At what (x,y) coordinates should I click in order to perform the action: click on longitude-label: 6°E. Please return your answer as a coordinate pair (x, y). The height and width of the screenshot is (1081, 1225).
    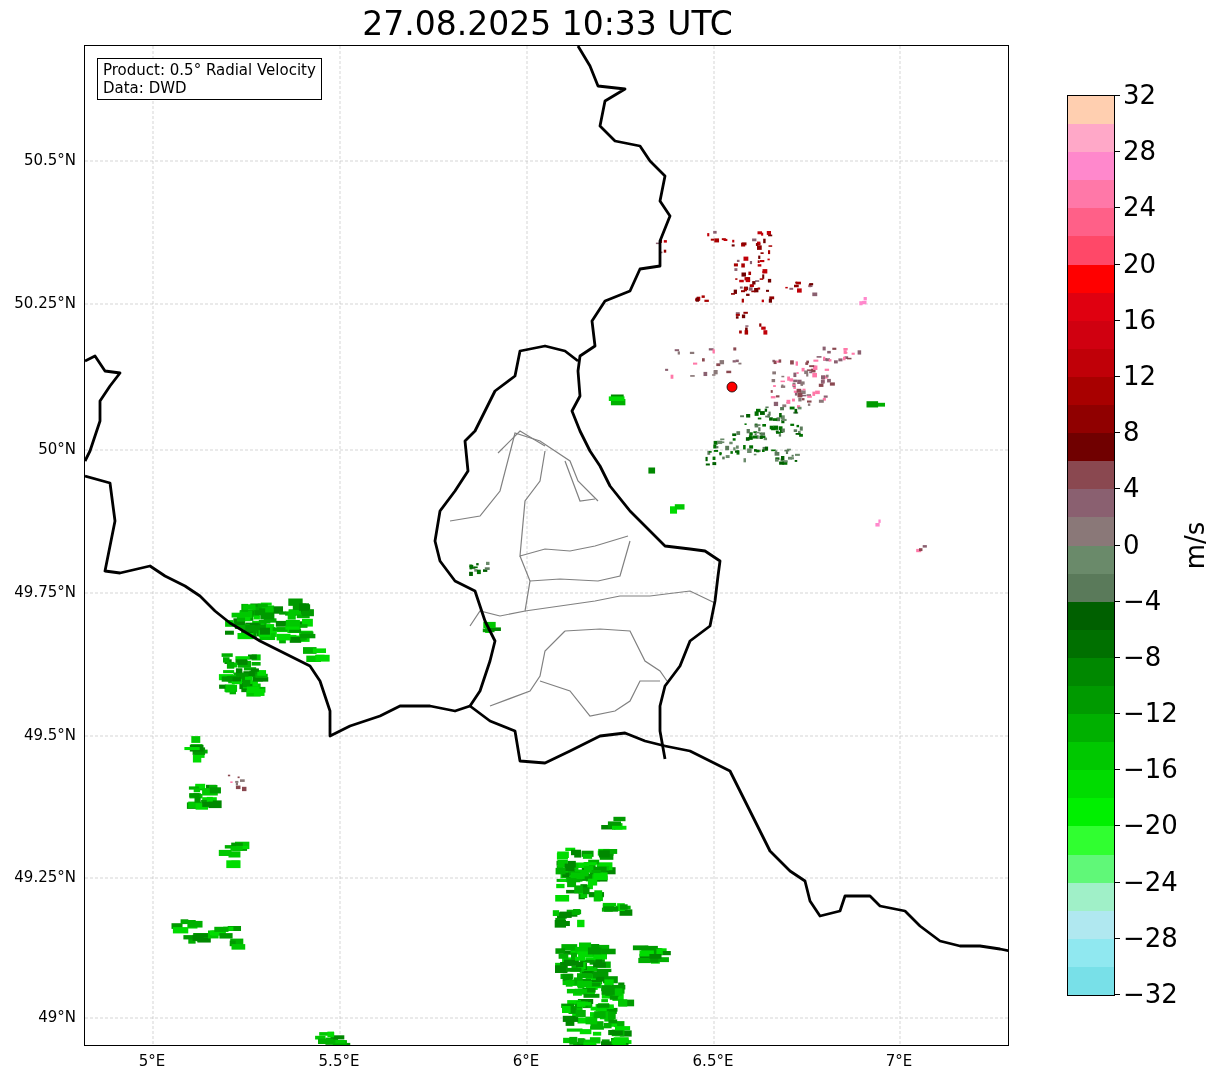
    Looking at the image, I should click on (526, 1061).